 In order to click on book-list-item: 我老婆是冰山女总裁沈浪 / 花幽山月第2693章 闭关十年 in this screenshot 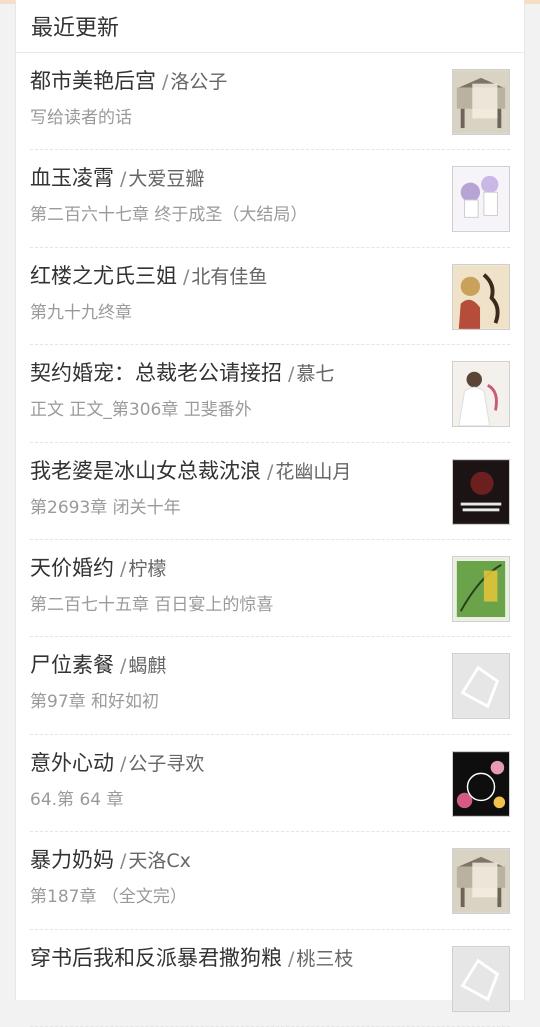, I will do `click(270, 491)`.